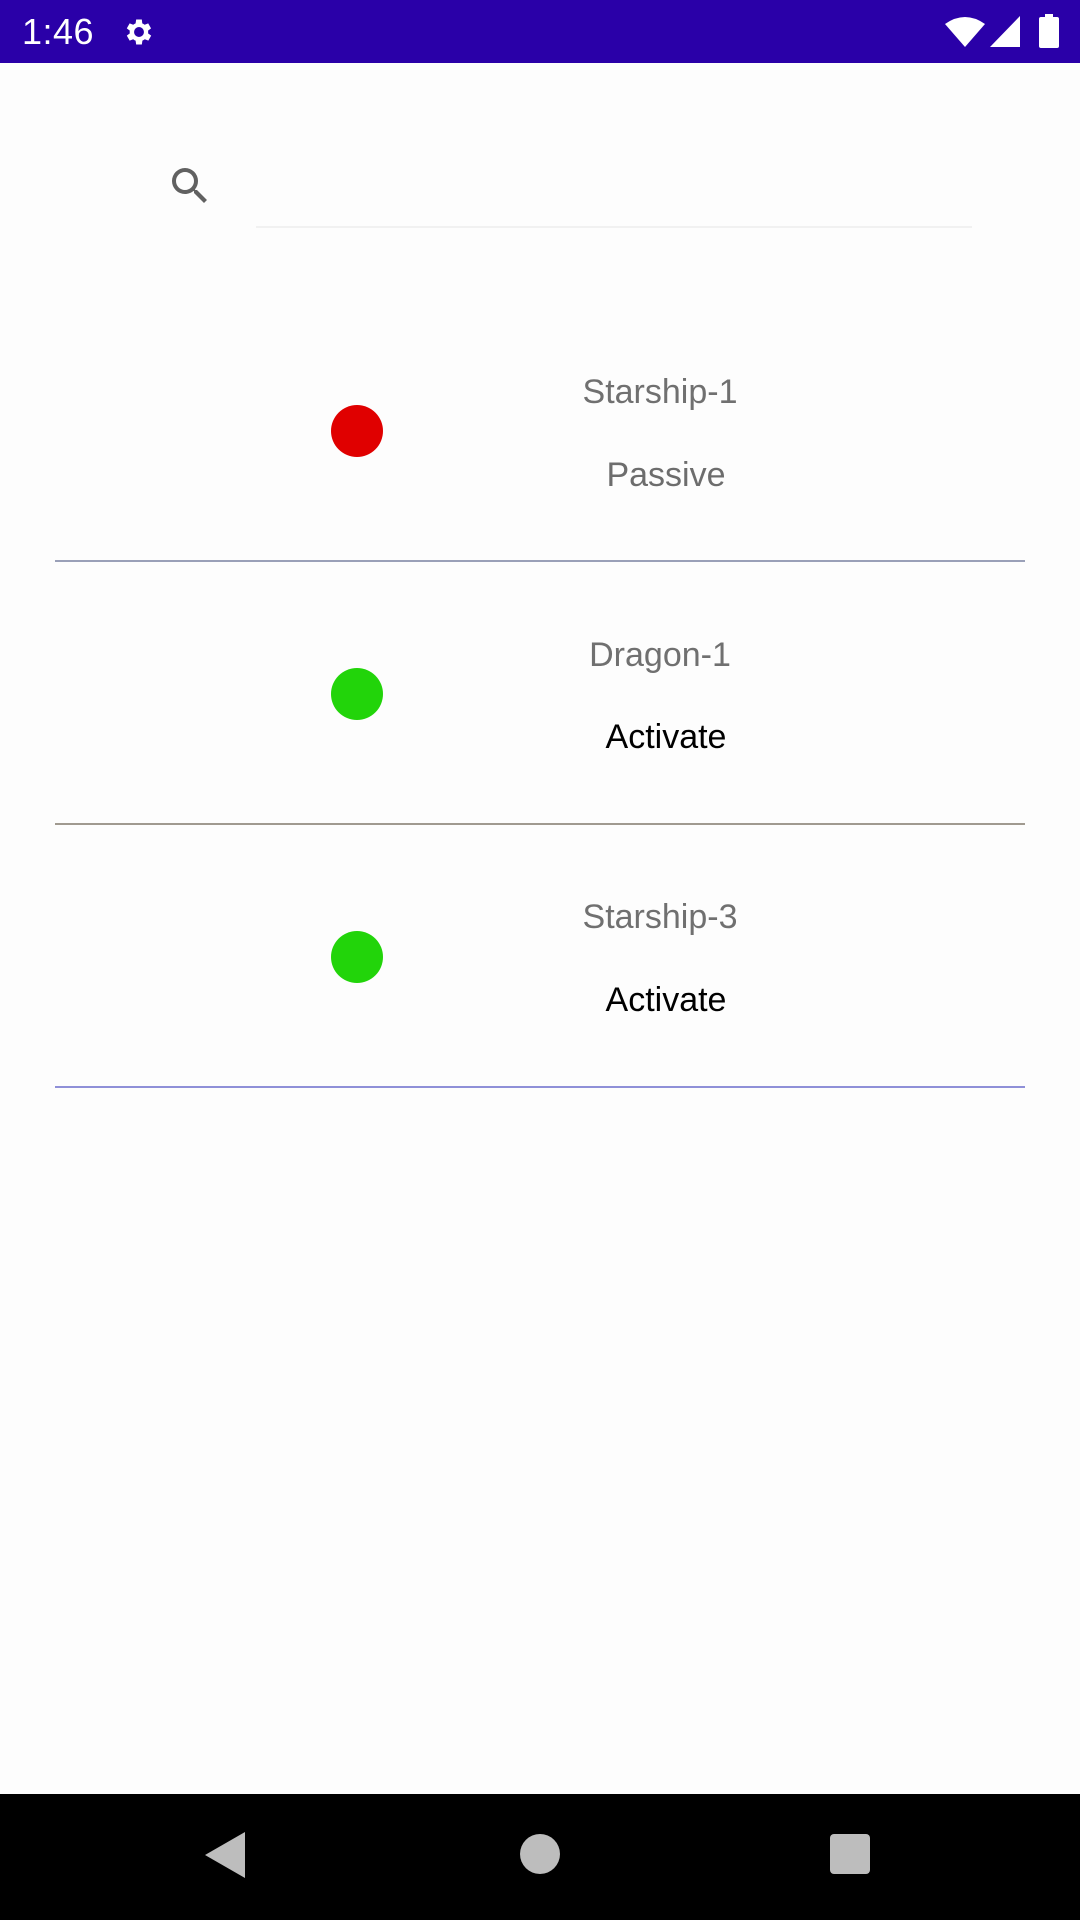  Describe the element at coordinates (225, 1855) in the screenshot. I see `back-icon` at that location.